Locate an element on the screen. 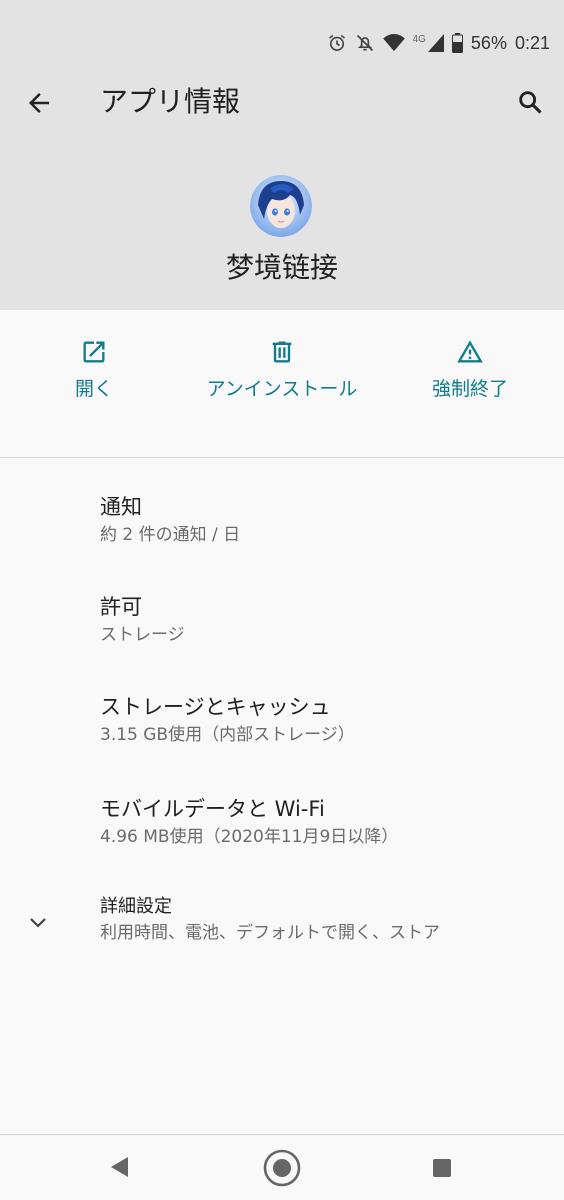 This screenshot has width=564, height=1200. uninstall-button: アンインストール is located at coordinates (282, 384).